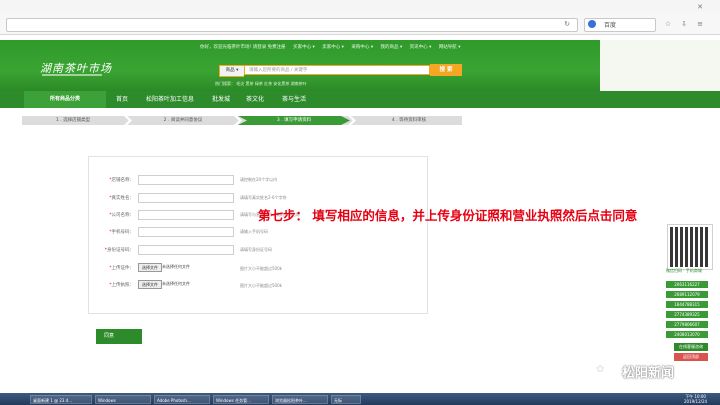  What do you see at coordinates (294, 120) in the screenshot?
I see `step-3-current: 3 . 填写申请资料` at bounding box center [294, 120].